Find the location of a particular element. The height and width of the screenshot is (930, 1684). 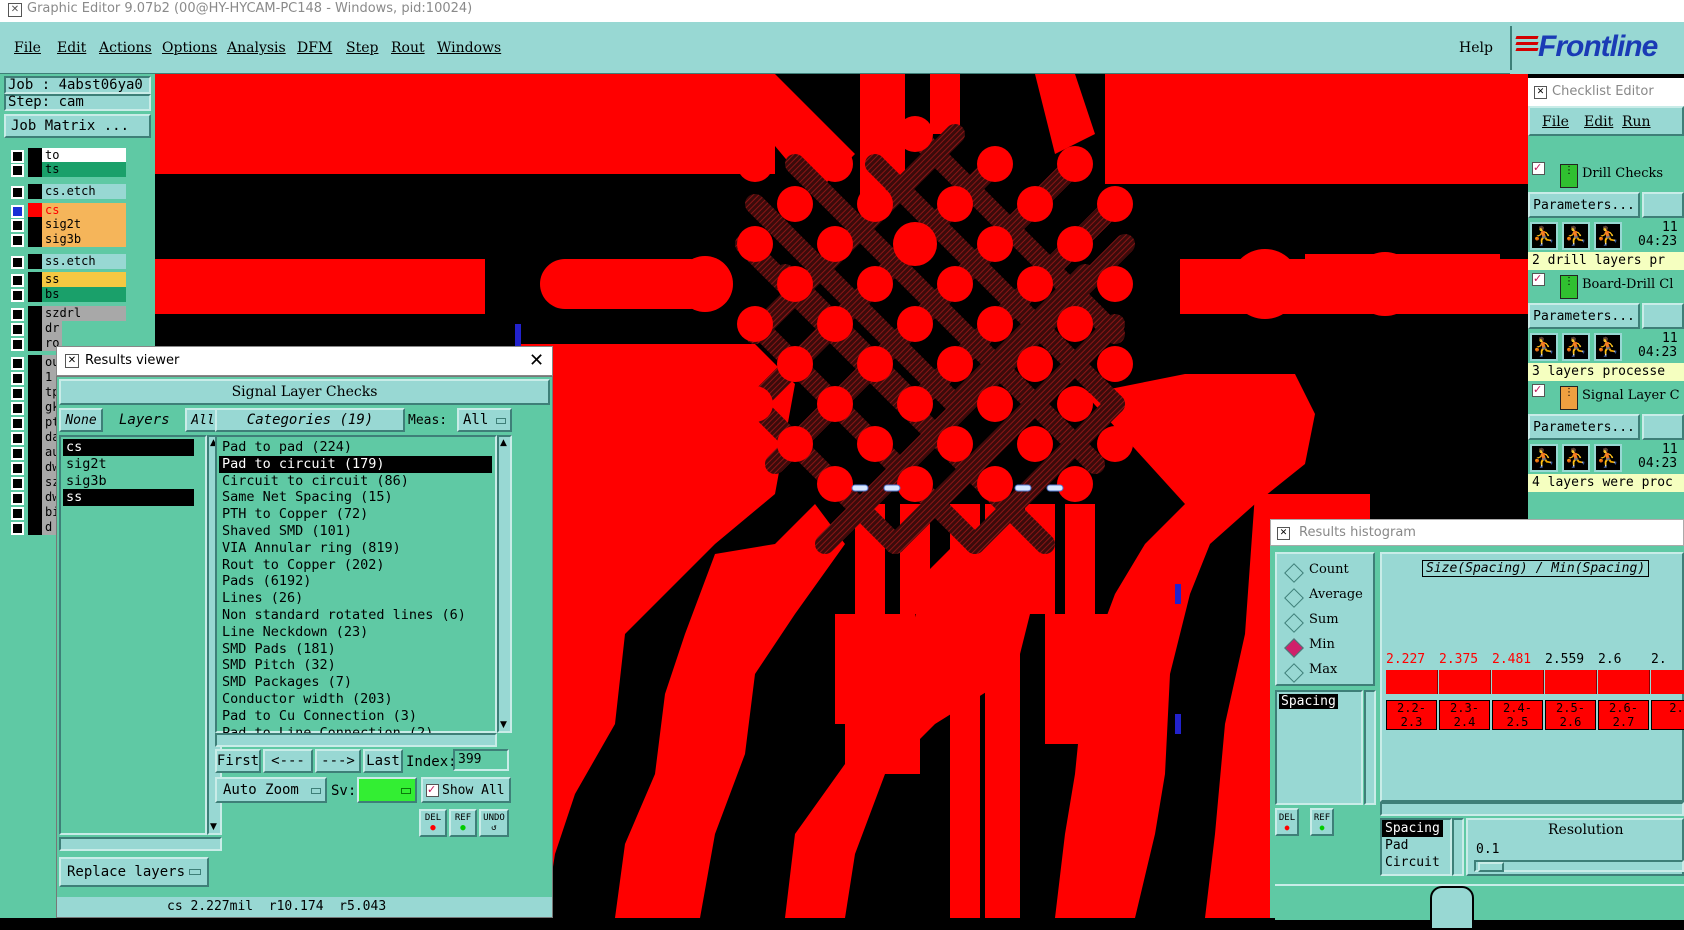

menu-analysis: Analysis is located at coordinates (256, 48).